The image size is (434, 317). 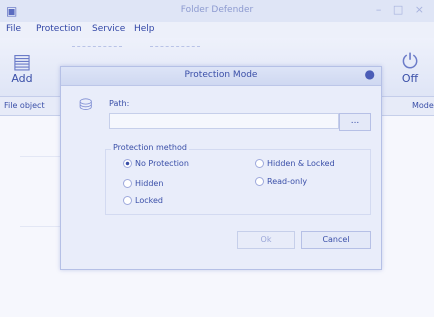 I want to click on menu-bar: File Protection Service Help, so click(x=217, y=30).